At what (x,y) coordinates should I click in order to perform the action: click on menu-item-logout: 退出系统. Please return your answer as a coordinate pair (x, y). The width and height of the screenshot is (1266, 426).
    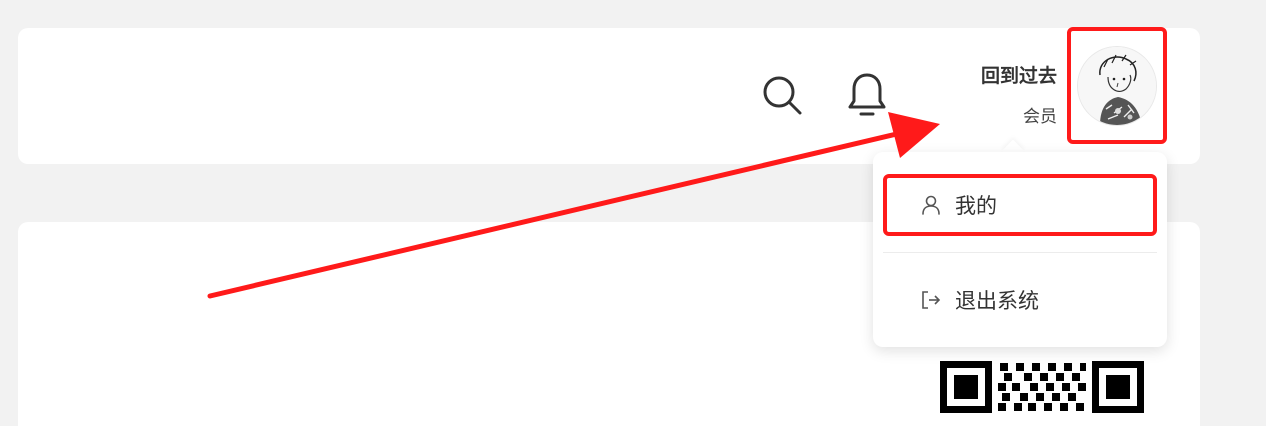
    Looking at the image, I should click on (1020, 300).